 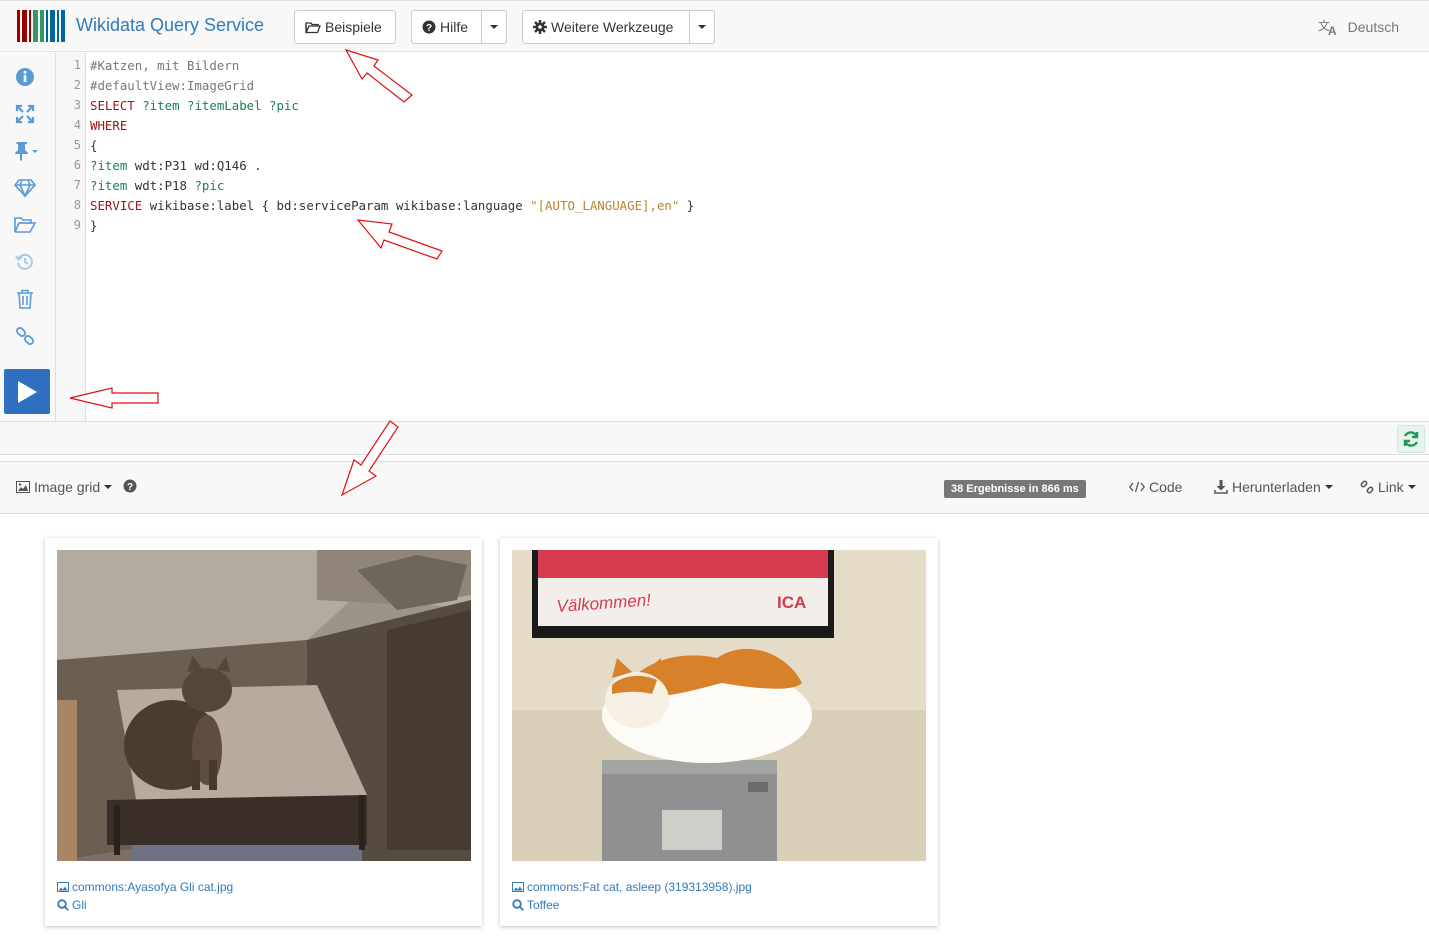 What do you see at coordinates (112, 105) in the screenshot?
I see `keyword-text: SELECT` at bounding box center [112, 105].